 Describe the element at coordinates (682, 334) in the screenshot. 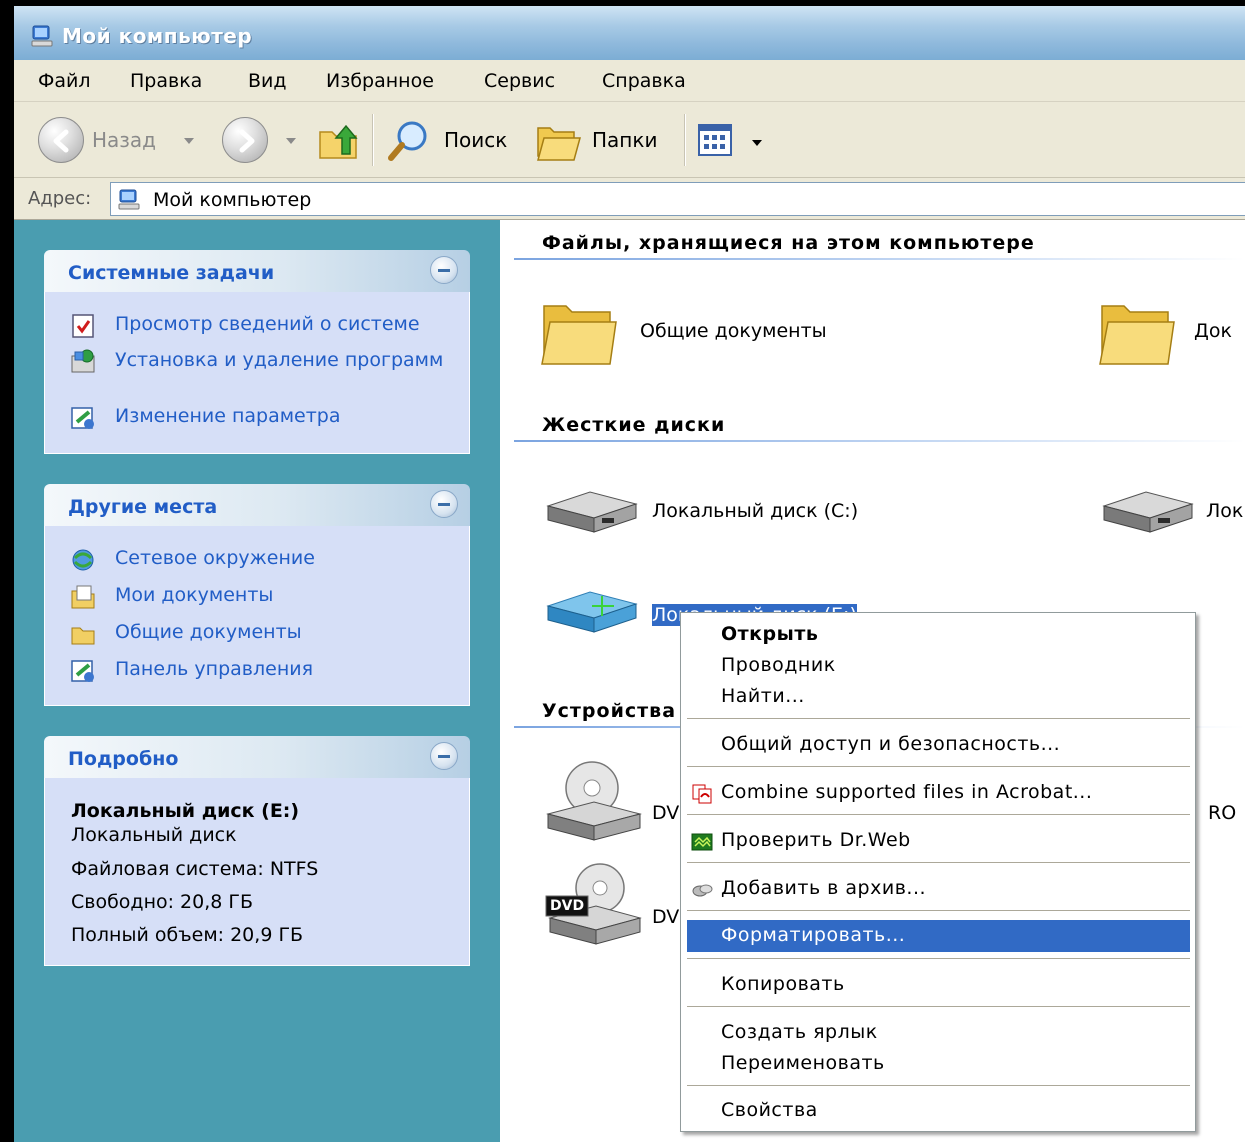

I see `shared-documents-item: Общие документы` at that location.